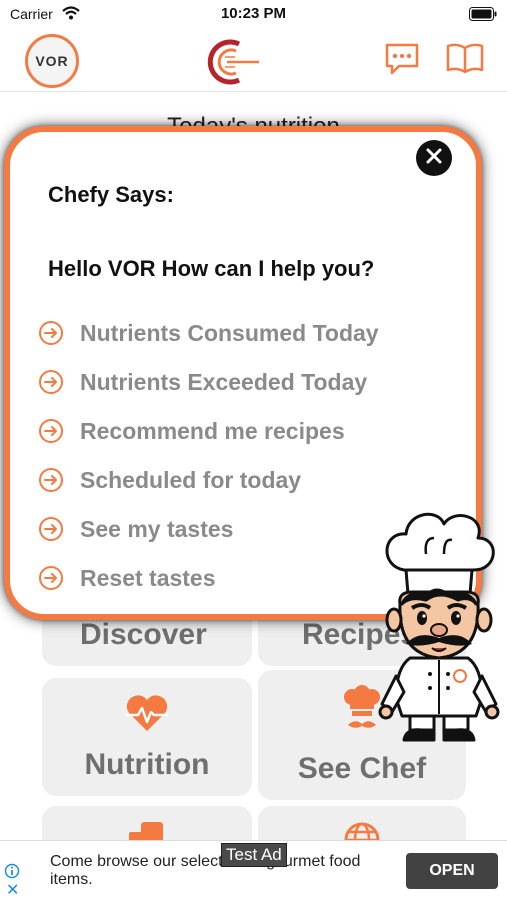 The width and height of the screenshot is (507, 900). What do you see at coordinates (483, 16) in the screenshot?
I see `battery-icon` at bounding box center [483, 16].